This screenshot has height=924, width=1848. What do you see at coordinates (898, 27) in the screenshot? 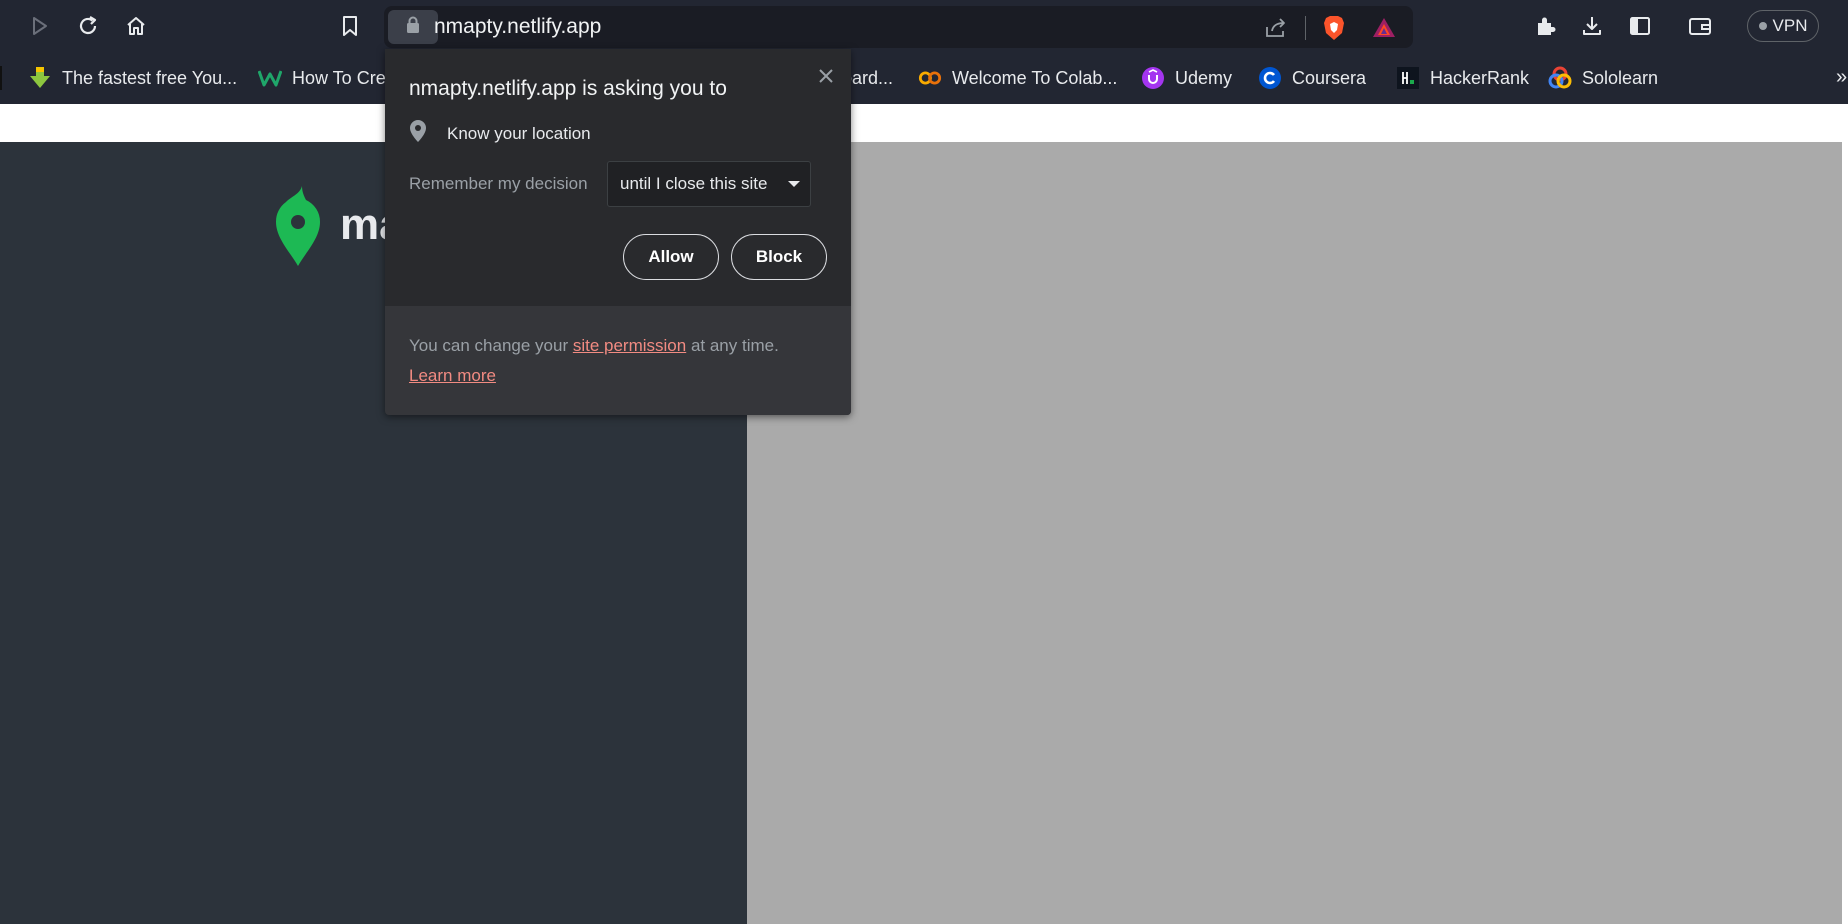
I see `address-bar: nmapty.netlify.app` at bounding box center [898, 27].